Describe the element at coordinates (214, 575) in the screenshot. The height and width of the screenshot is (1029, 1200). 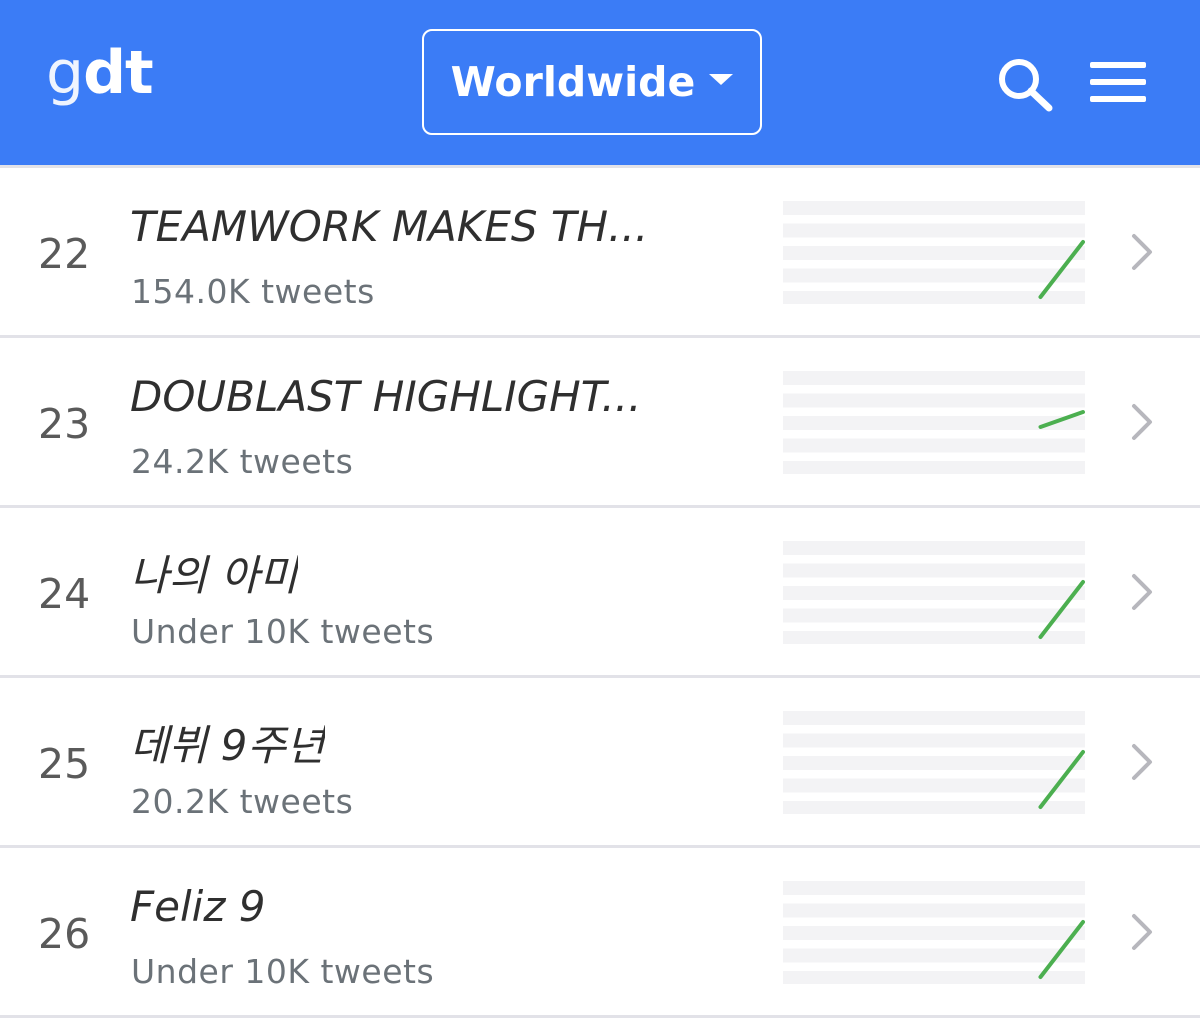
I see `trend-topic: 나의 아미` at that location.